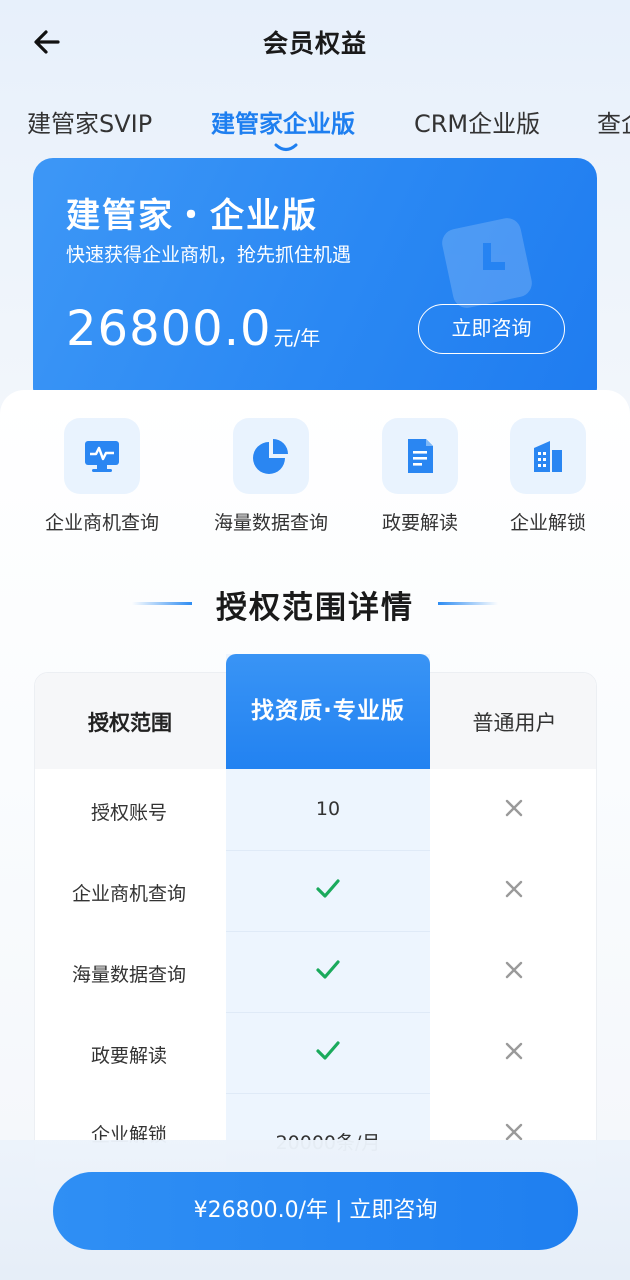 This screenshot has height=1280, width=630. I want to click on table-row: 授权账号 10, so click(315, 810).